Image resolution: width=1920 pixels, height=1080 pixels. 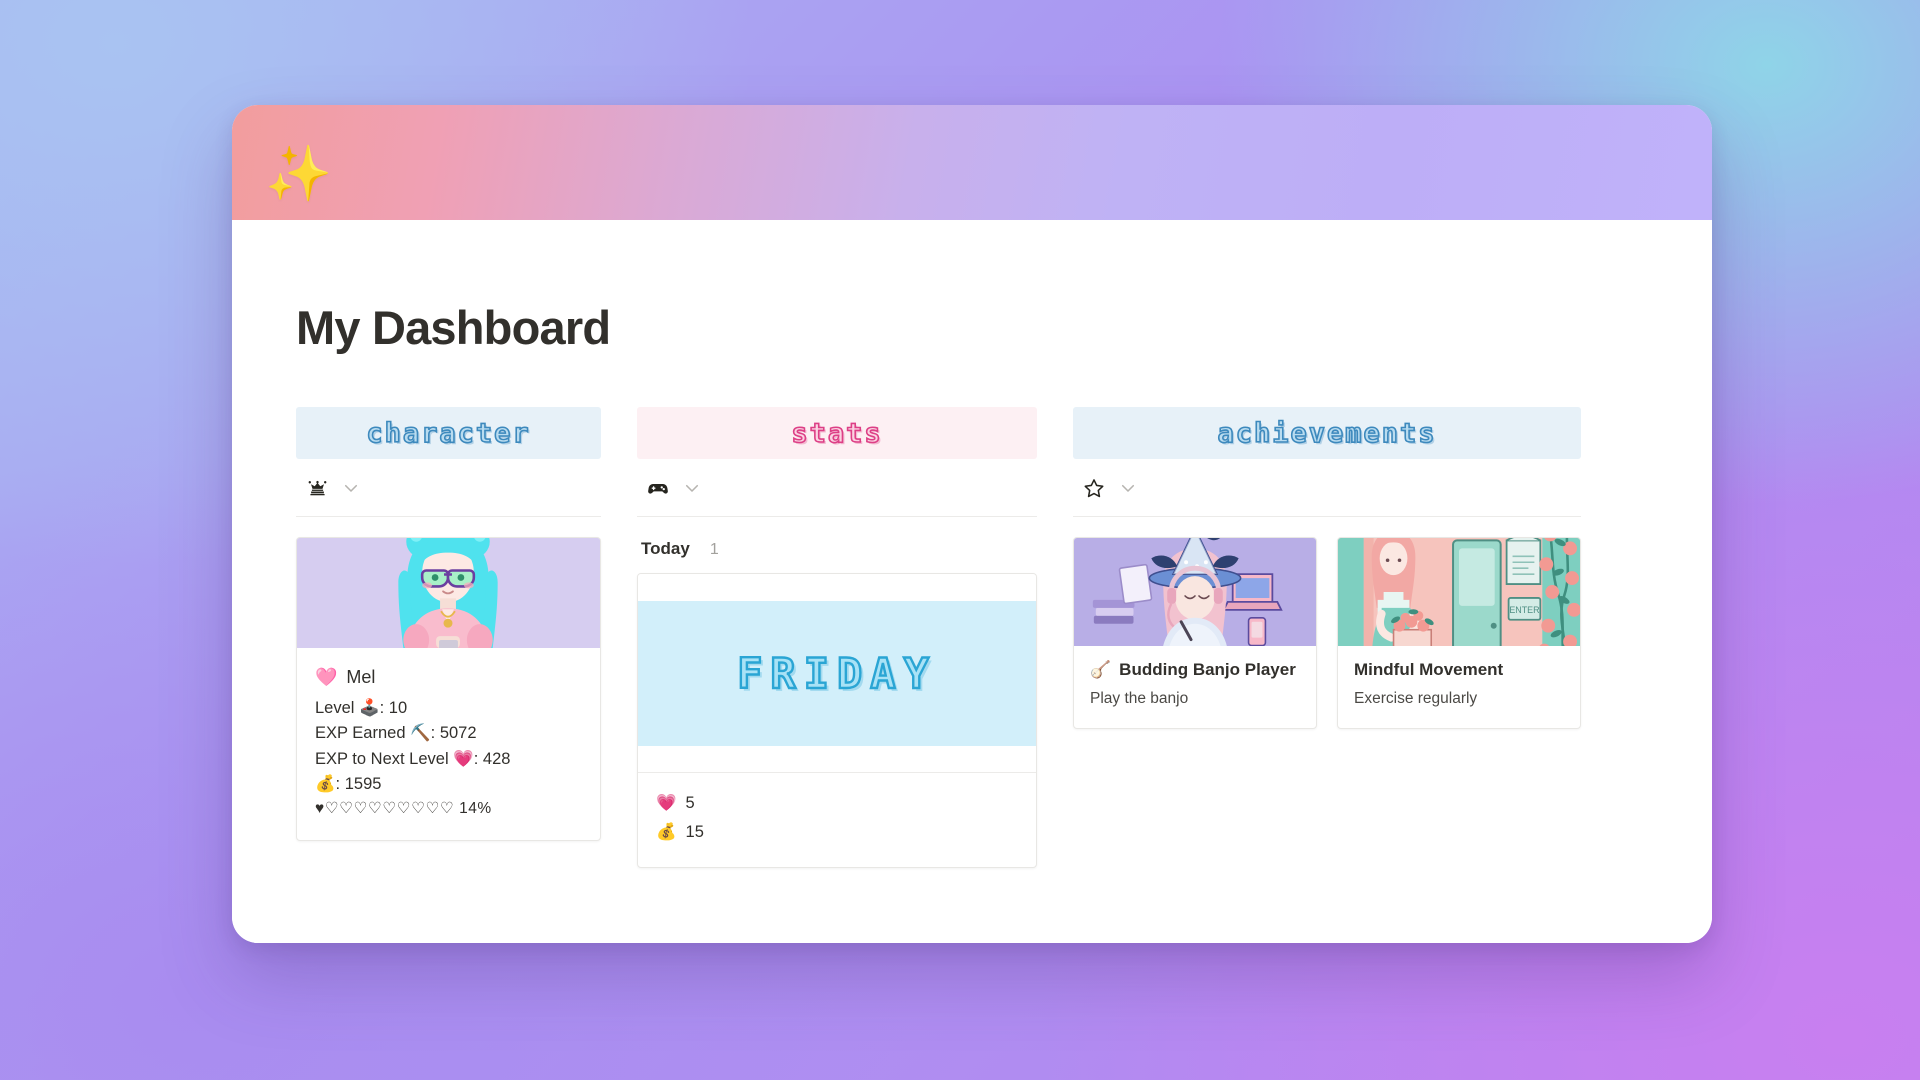 I want to click on svg-text: ENTER, so click(x=1524, y=610).